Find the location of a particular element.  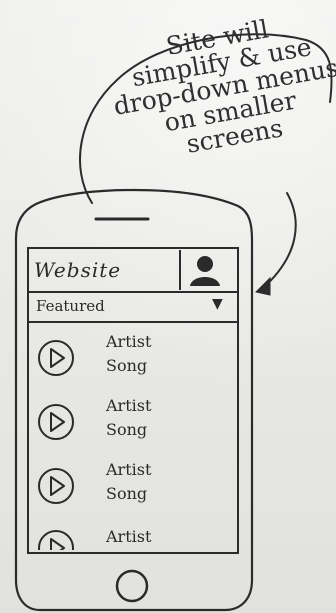

chevron-down-icon: ▼ is located at coordinates (217, 304).